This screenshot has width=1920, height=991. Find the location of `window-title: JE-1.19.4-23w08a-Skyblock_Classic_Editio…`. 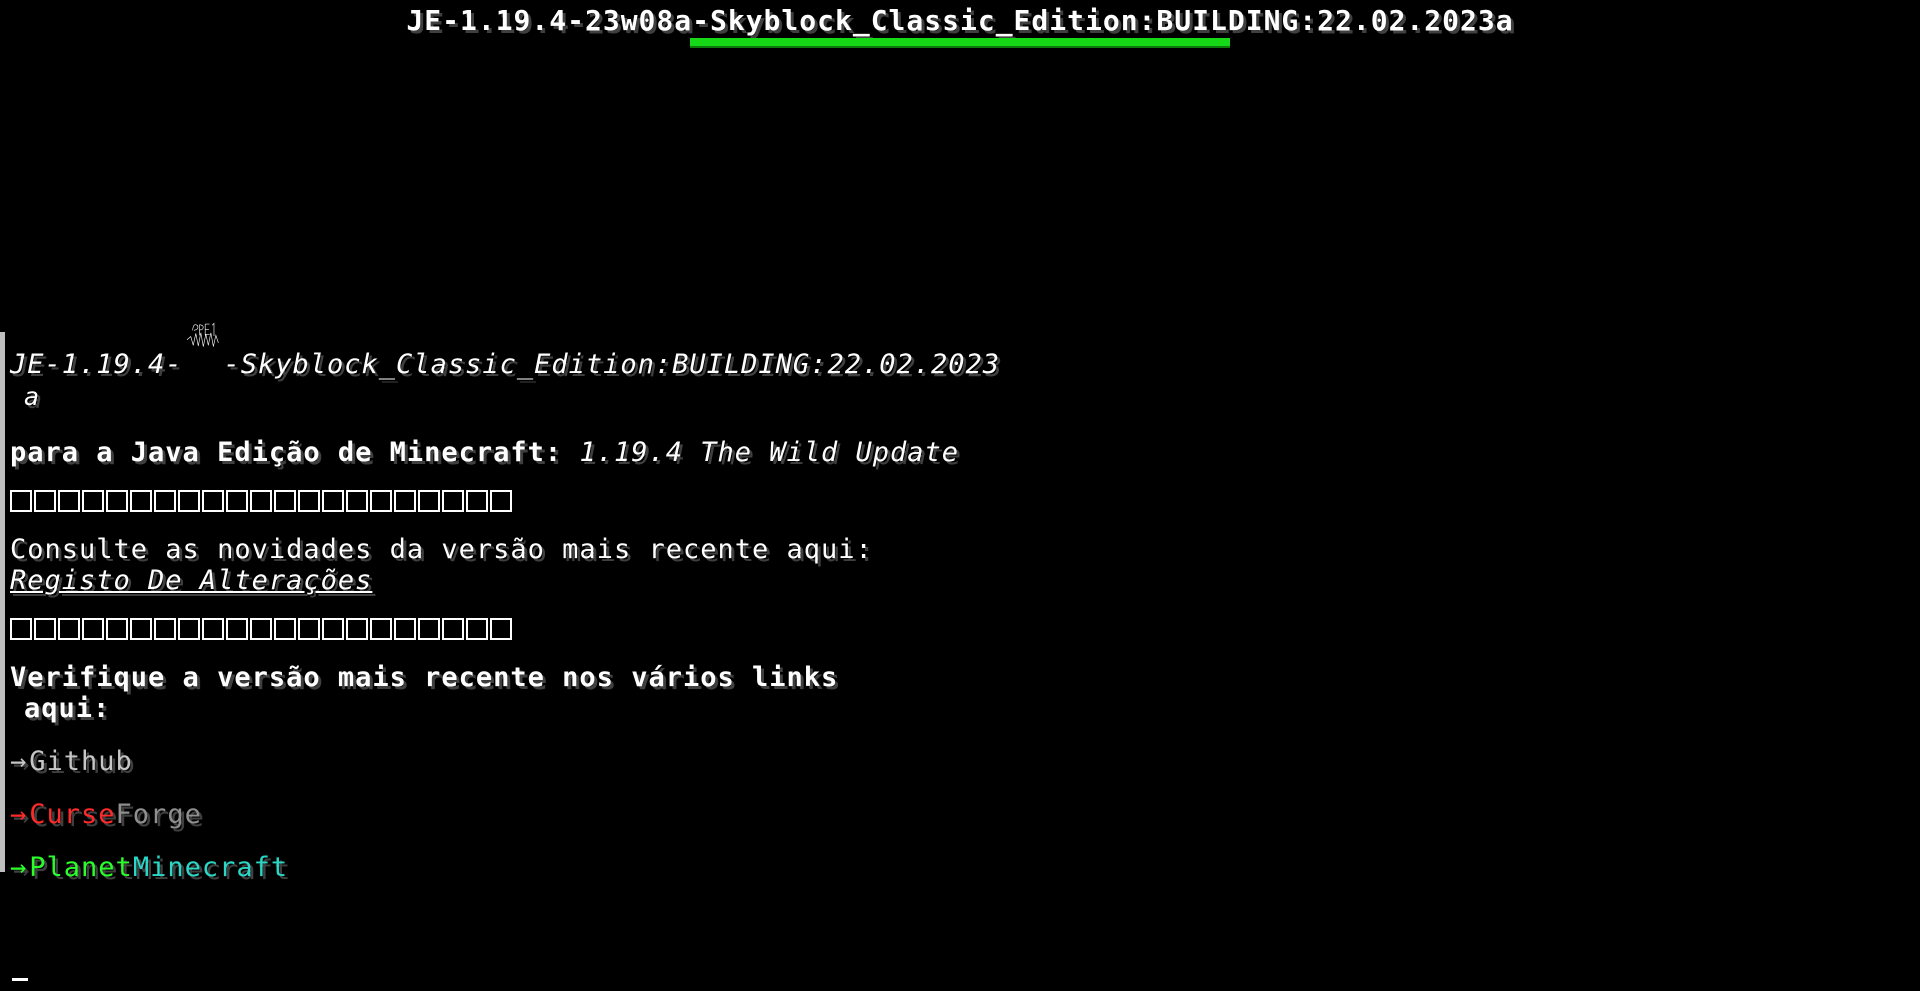

window-title: JE-1.19.4-23w08a-Skyblock_Classic_Editio… is located at coordinates (960, 20).